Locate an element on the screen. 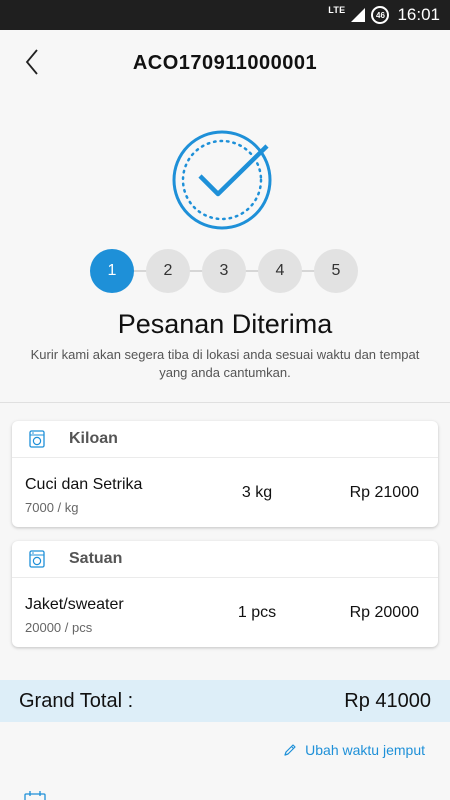 Image resolution: width=450 pixels, height=800 pixels. status-hero is located at coordinates (225, 180).